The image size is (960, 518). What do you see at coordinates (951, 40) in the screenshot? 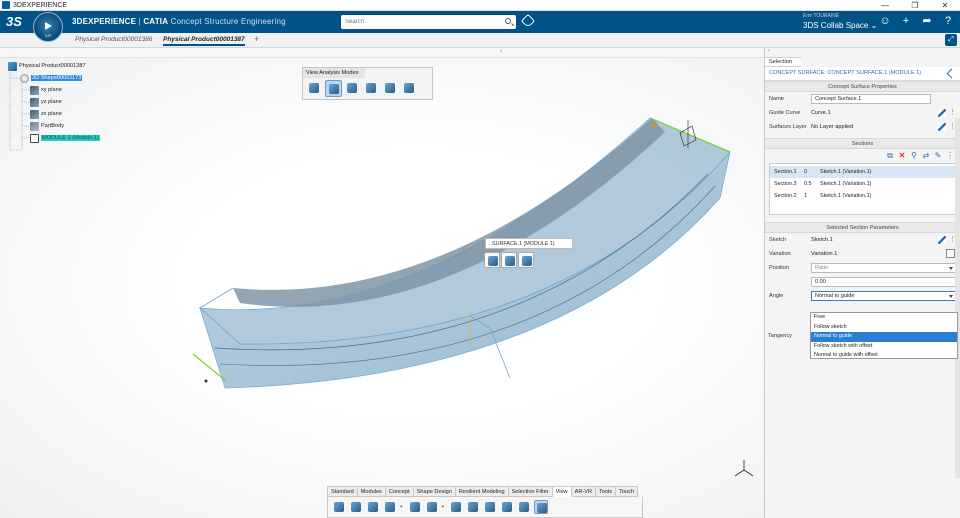
I see `expand-icon: ⤢` at bounding box center [951, 40].